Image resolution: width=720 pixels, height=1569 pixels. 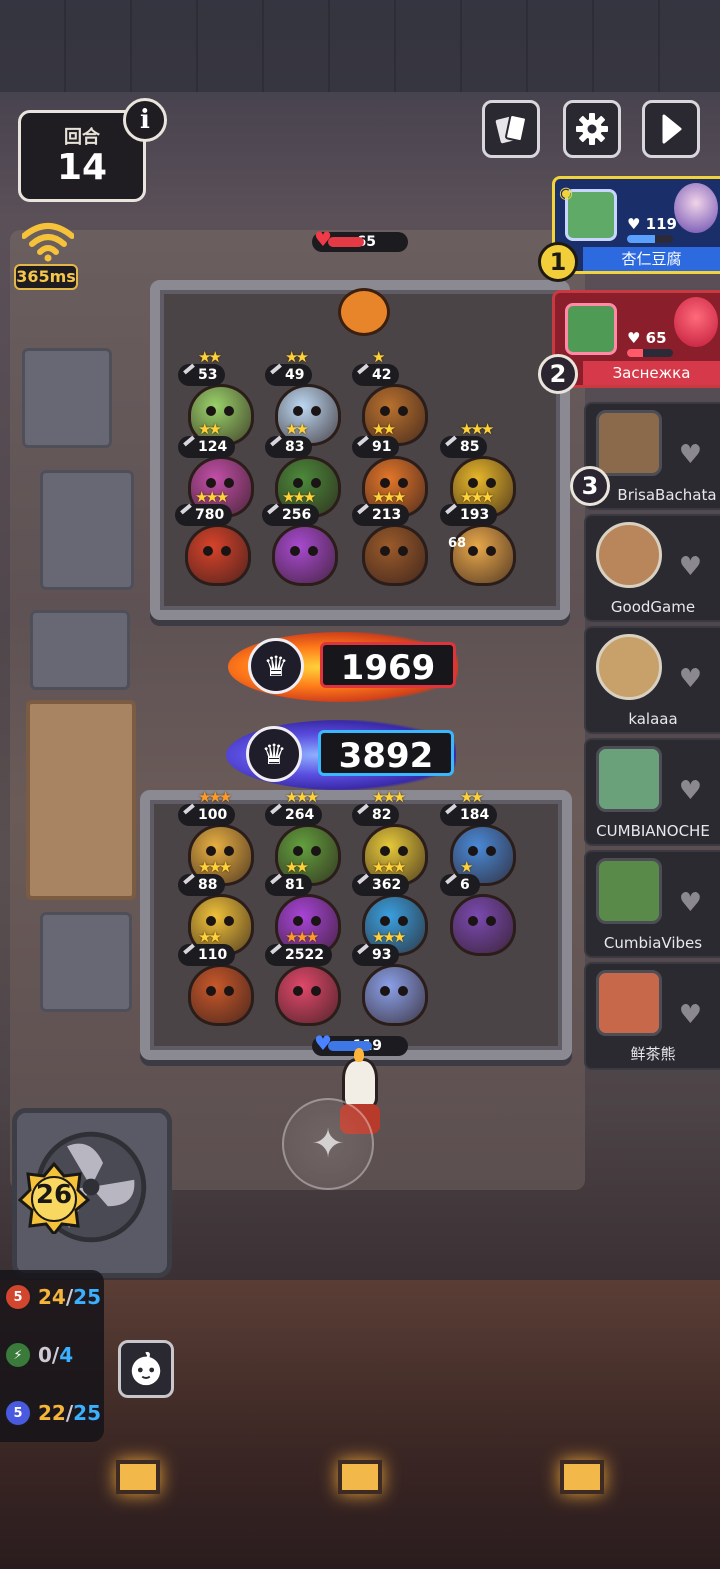 I want to click on broken-heart-icon: ♥, so click(x=690, y=679).